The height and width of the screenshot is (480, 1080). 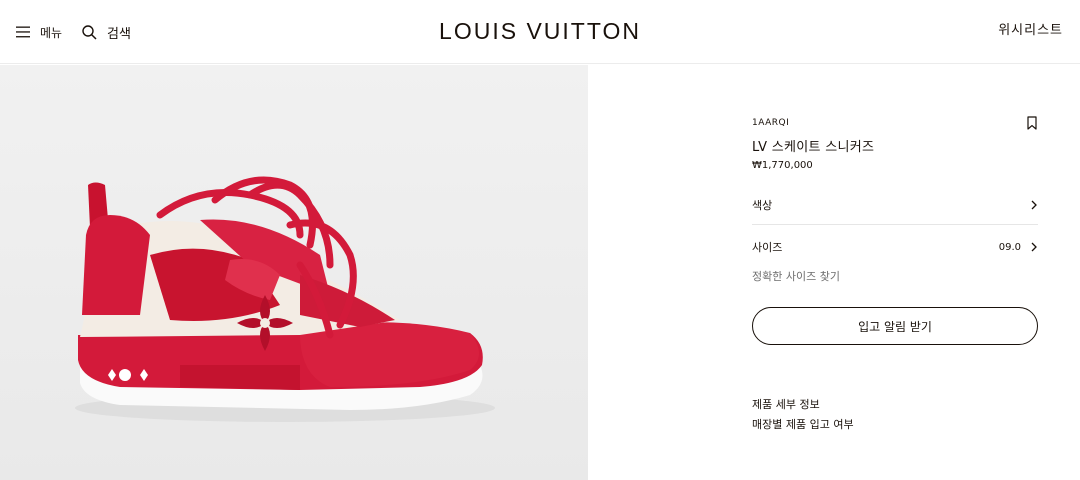 What do you see at coordinates (895, 205) in the screenshot?
I see `color-selector: 색상` at bounding box center [895, 205].